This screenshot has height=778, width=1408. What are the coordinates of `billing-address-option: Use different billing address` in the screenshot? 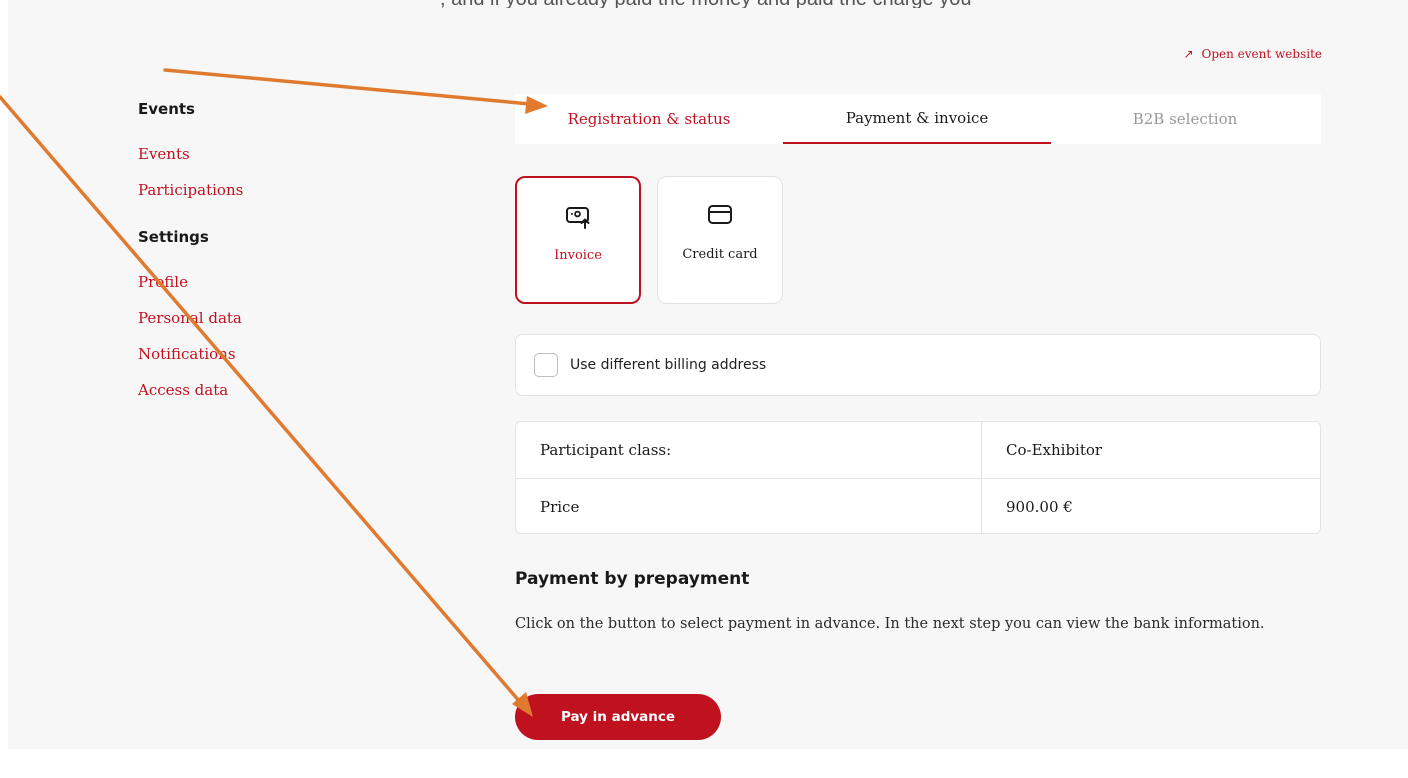 It's located at (918, 365).